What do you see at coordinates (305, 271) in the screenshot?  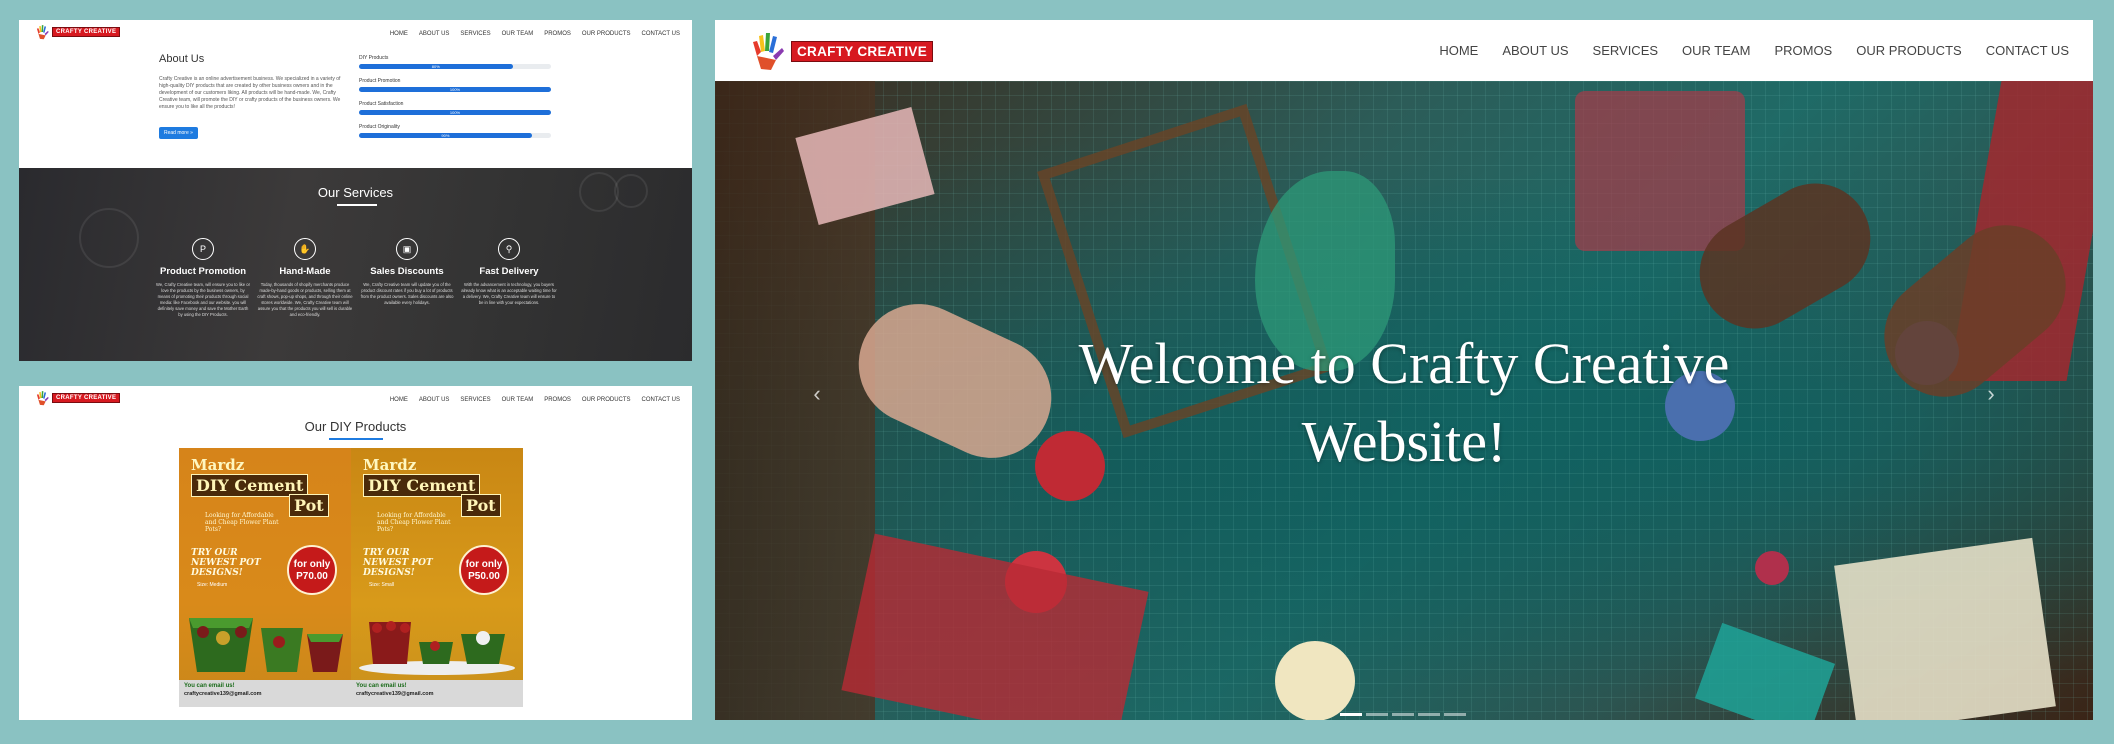 I see `service-title: Hand-Made` at bounding box center [305, 271].